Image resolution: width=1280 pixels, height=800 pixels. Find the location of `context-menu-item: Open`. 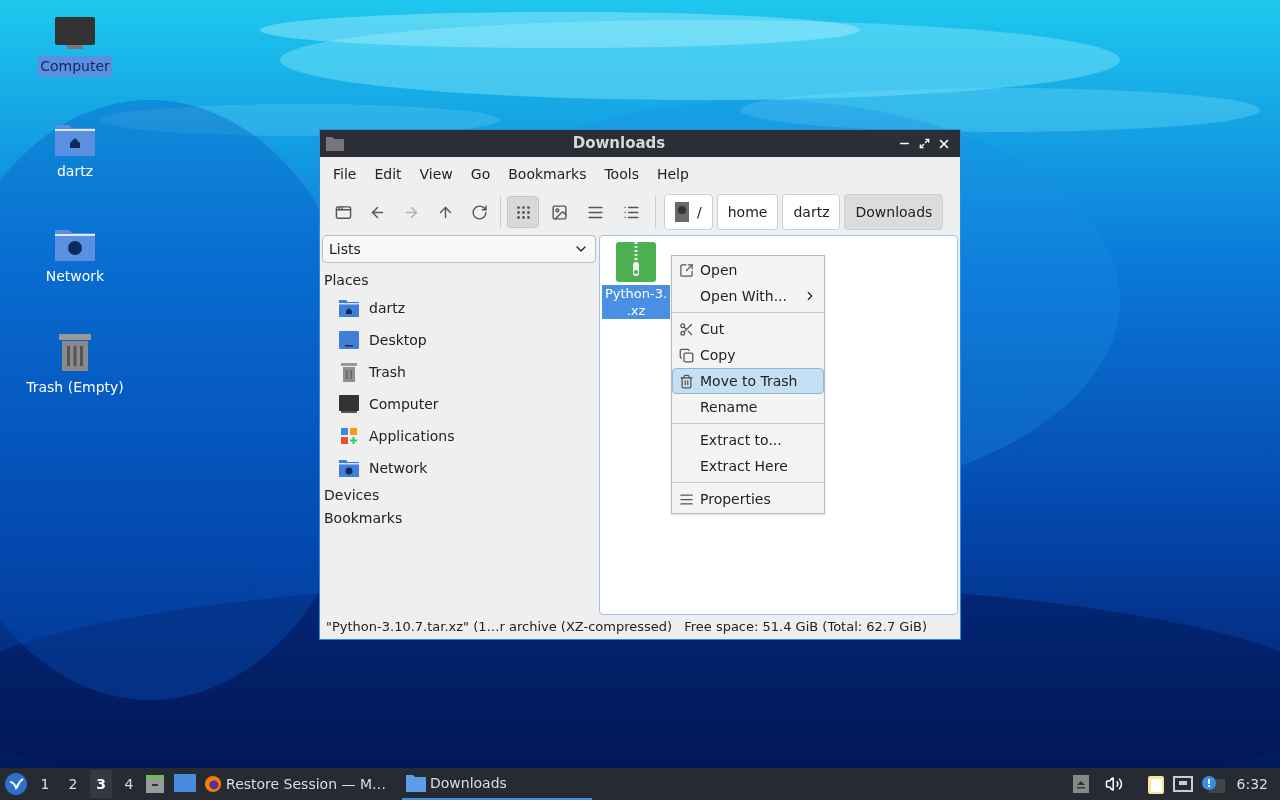

context-menu-item: Open is located at coordinates (748, 270).